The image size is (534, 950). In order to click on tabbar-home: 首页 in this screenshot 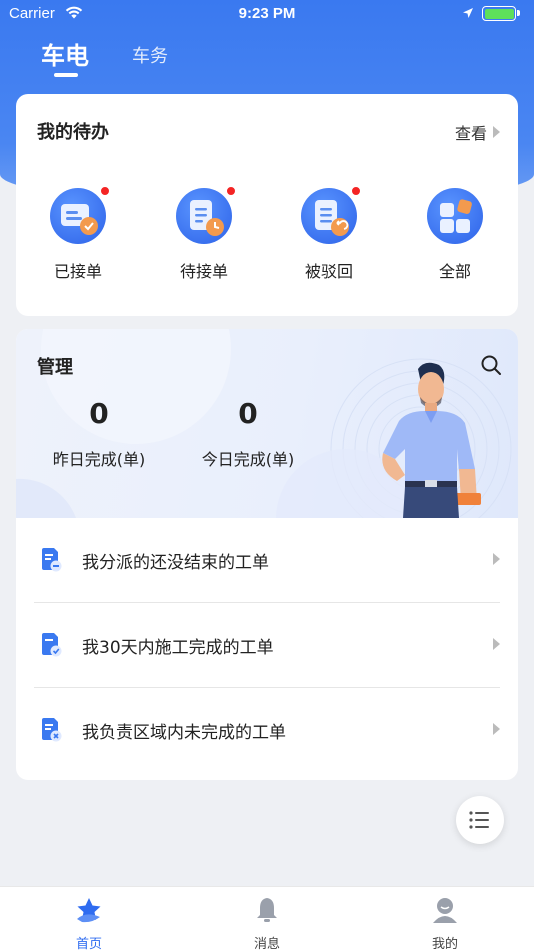, I will do `click(89, 922)`.